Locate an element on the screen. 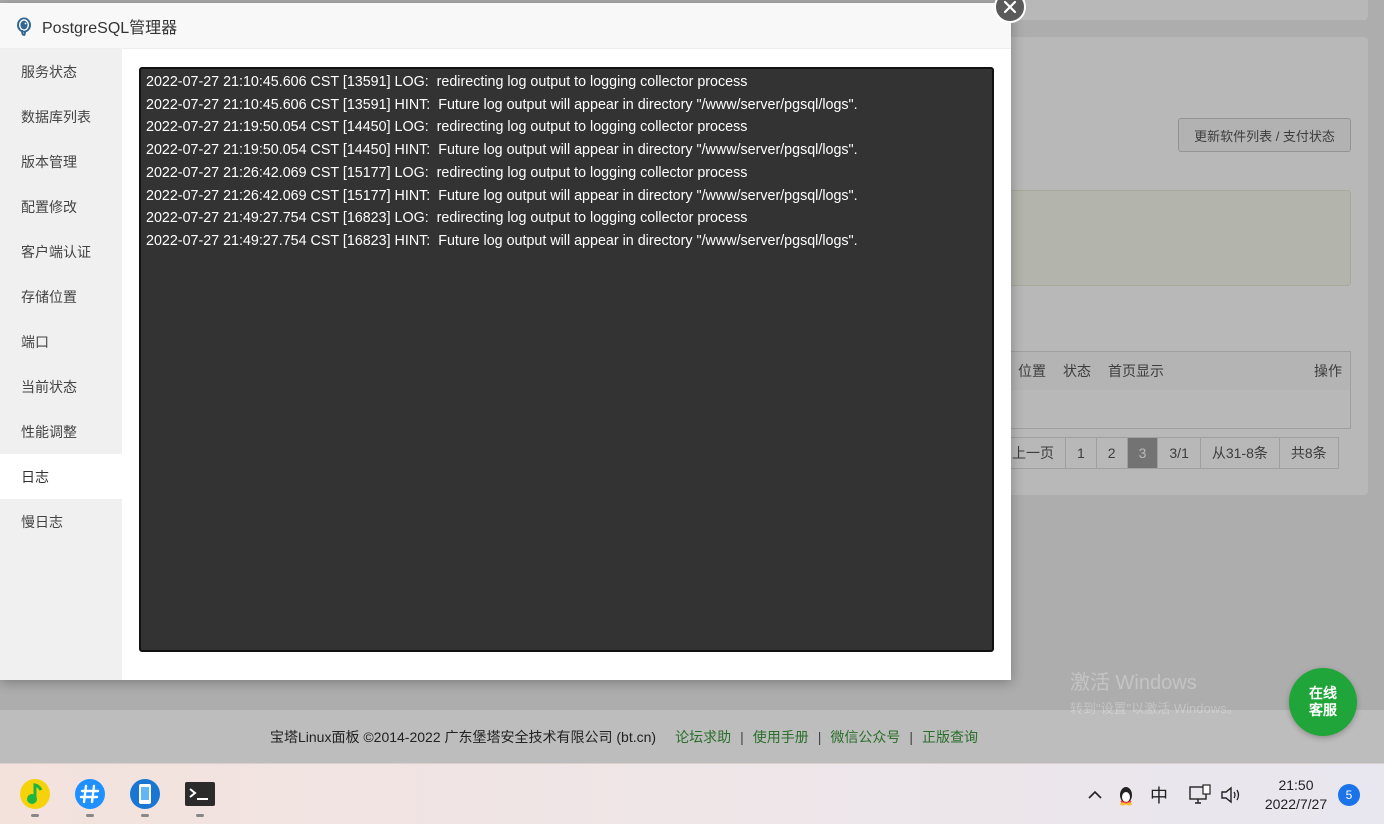  sidebar-item-storage-location: 存储位置 is located at coordinates (61, 296).